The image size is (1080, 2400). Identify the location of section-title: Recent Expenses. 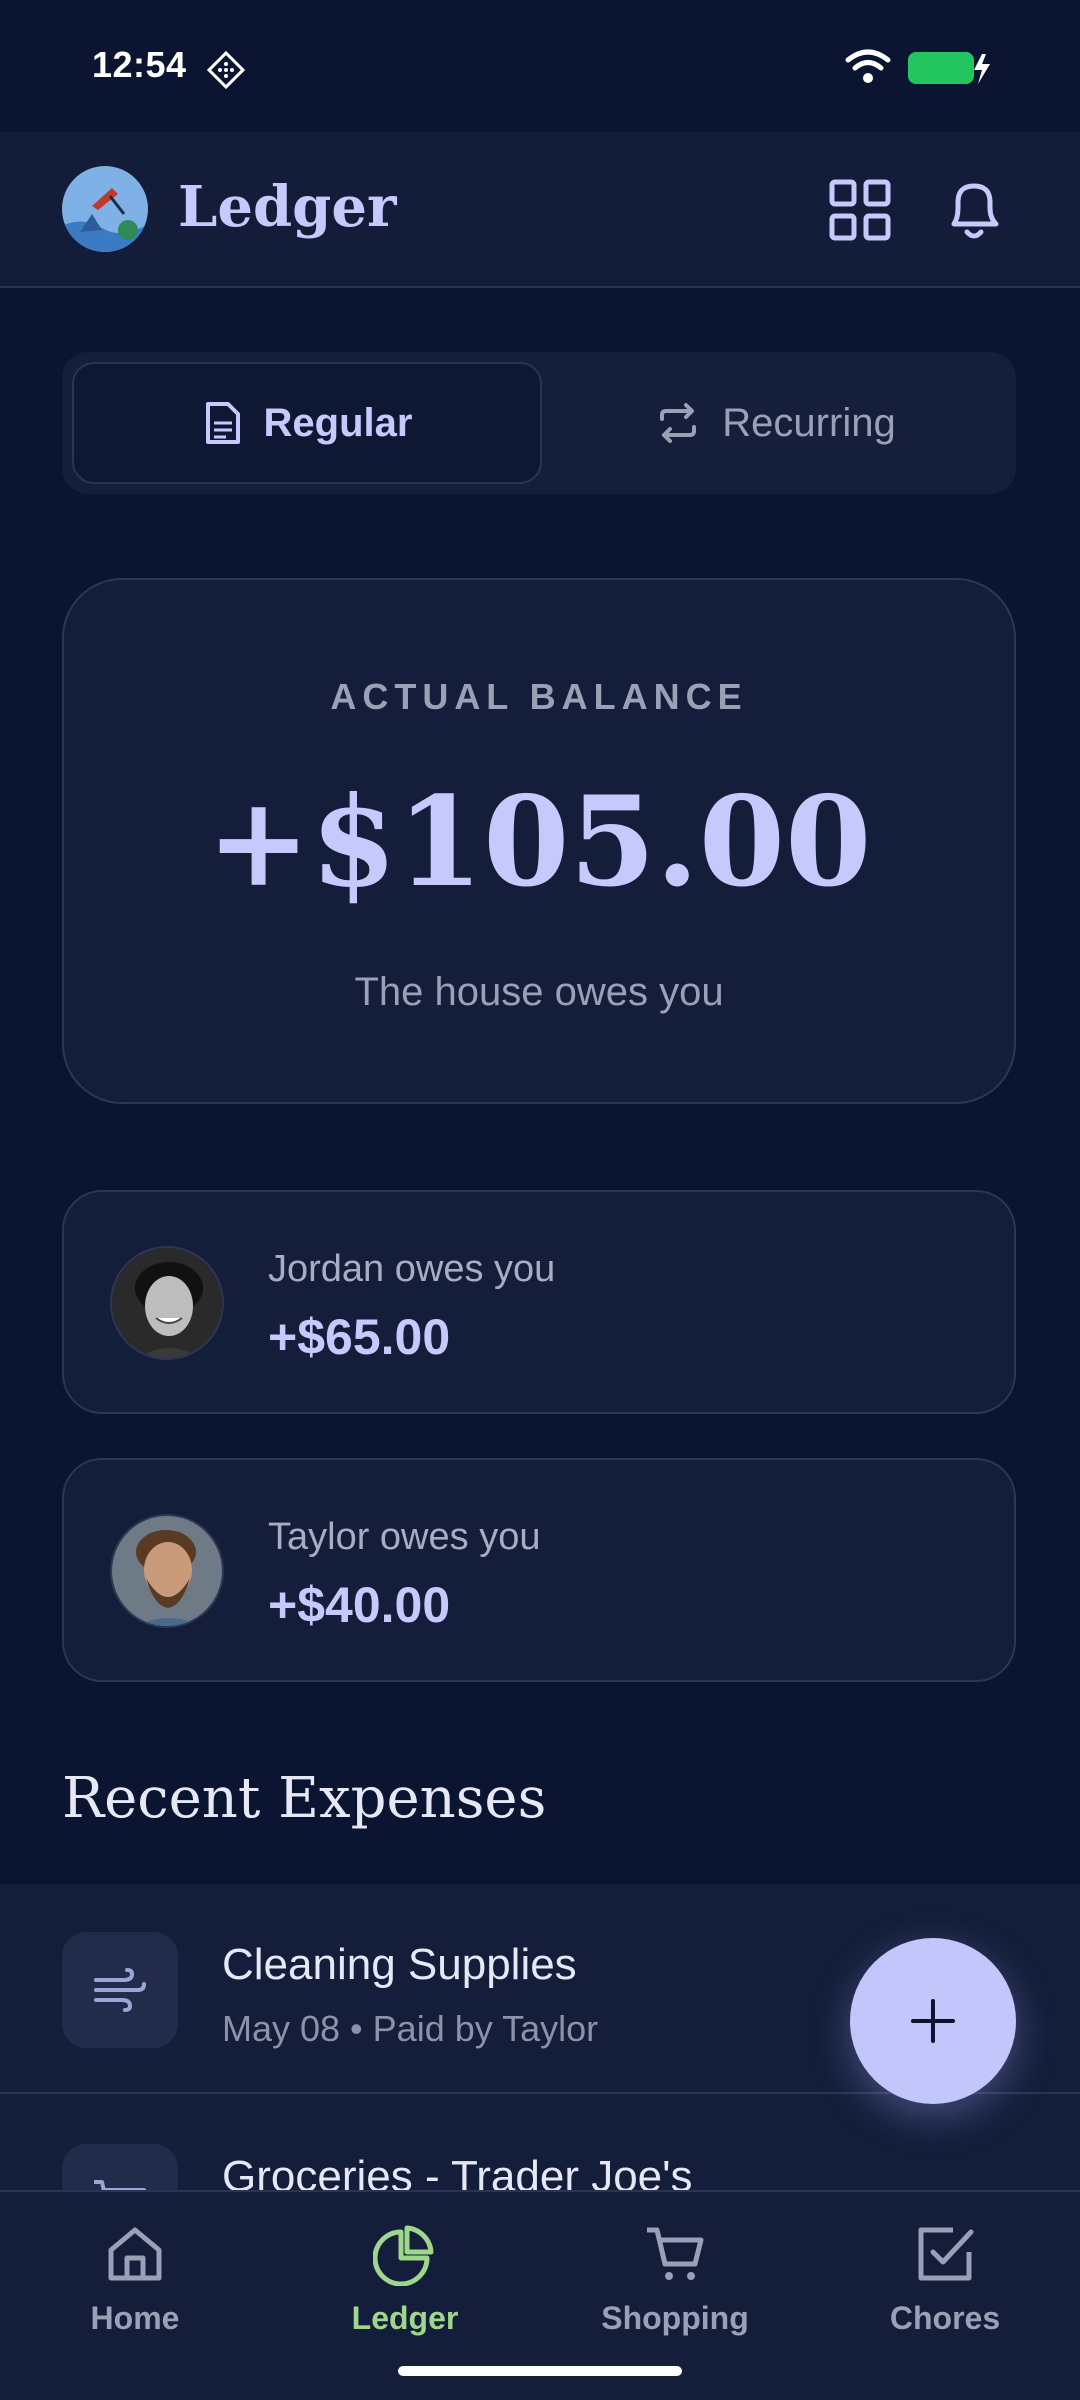
(304, 1798).